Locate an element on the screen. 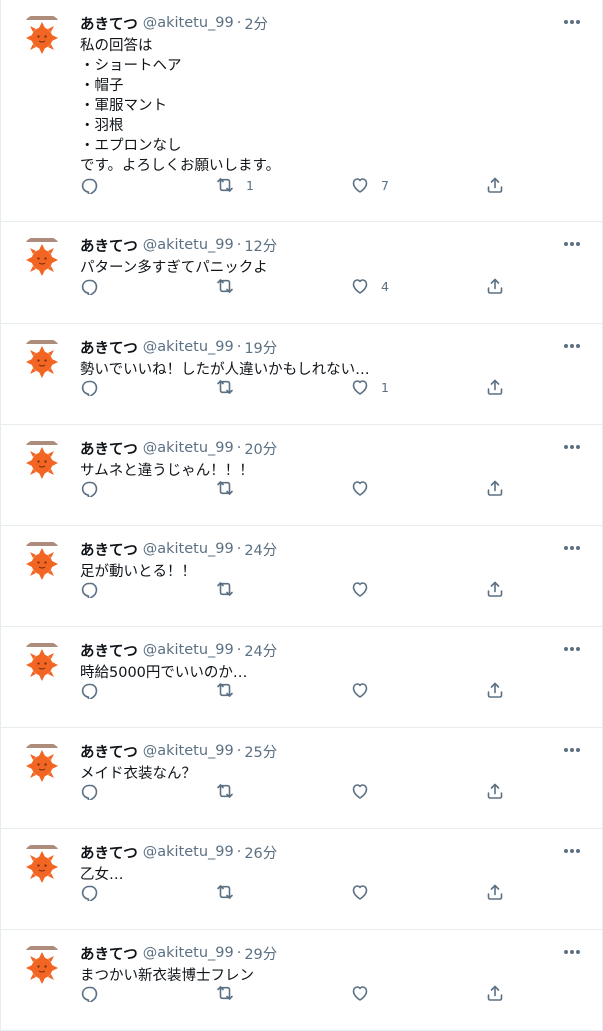 The image size is (603, 1031). tweet-header: あきてつ @akitetu_99 · 29分 is located at coordinates (178, 953).